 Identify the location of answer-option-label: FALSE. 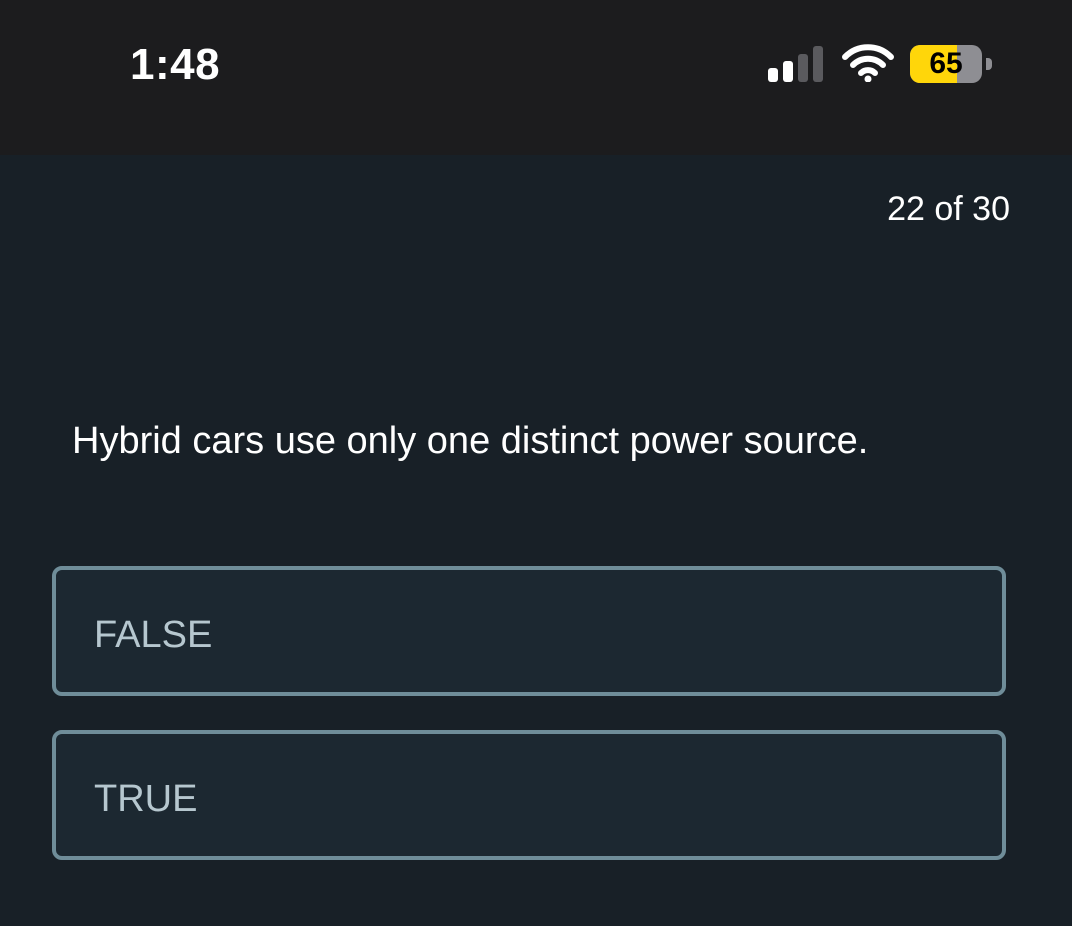
(153, 635).